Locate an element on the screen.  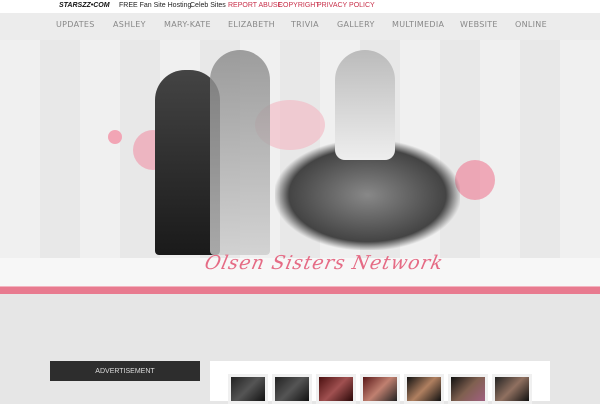
pink-splash is located at coordinates (475, 180).